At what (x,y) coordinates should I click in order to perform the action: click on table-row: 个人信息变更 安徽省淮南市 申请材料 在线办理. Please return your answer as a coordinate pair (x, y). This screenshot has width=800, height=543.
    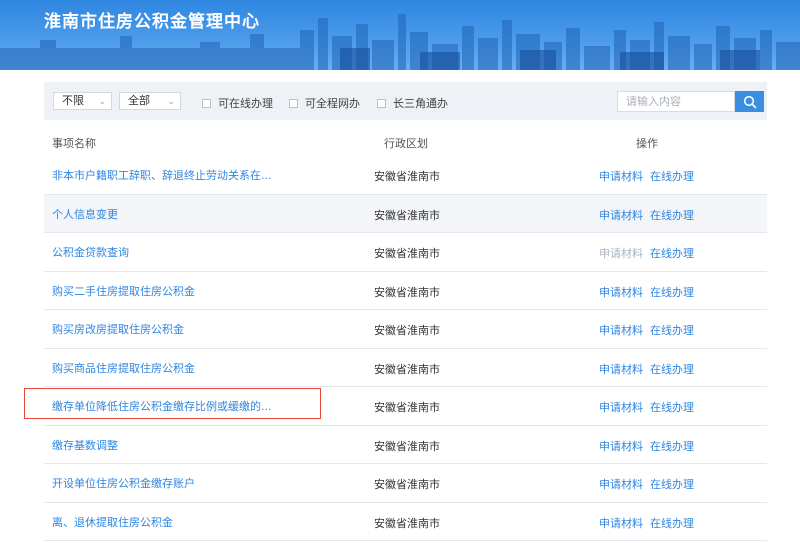
    Looking at the image, I should click on (405, 213).